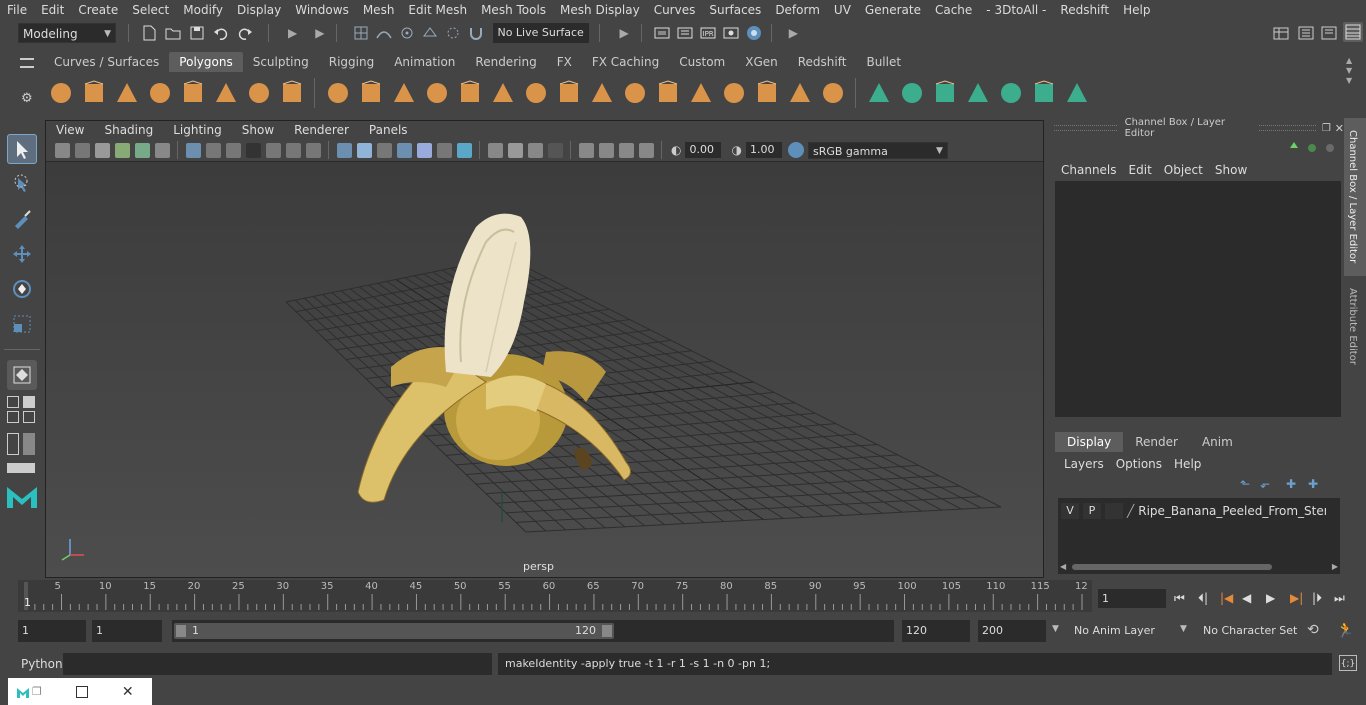 This screenshot has height=705, width=1366. Describe the element at coordinates (606, 150) in the screenshot. I see `xray-joints-icon` at that location.